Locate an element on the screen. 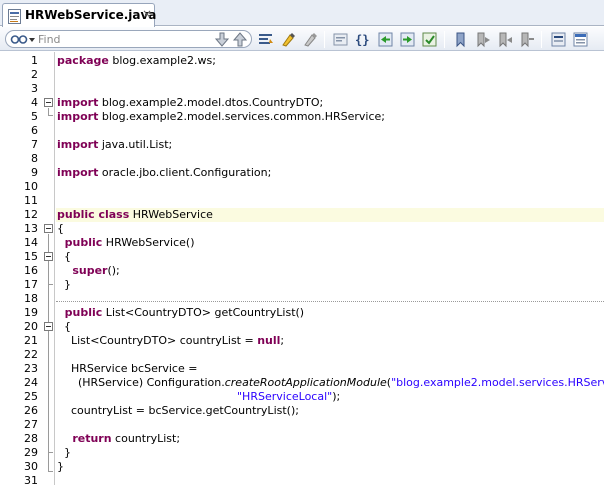 The width and height of the screenshot is (604, 485). line-number: 22 is located at coordinates (31, 354).